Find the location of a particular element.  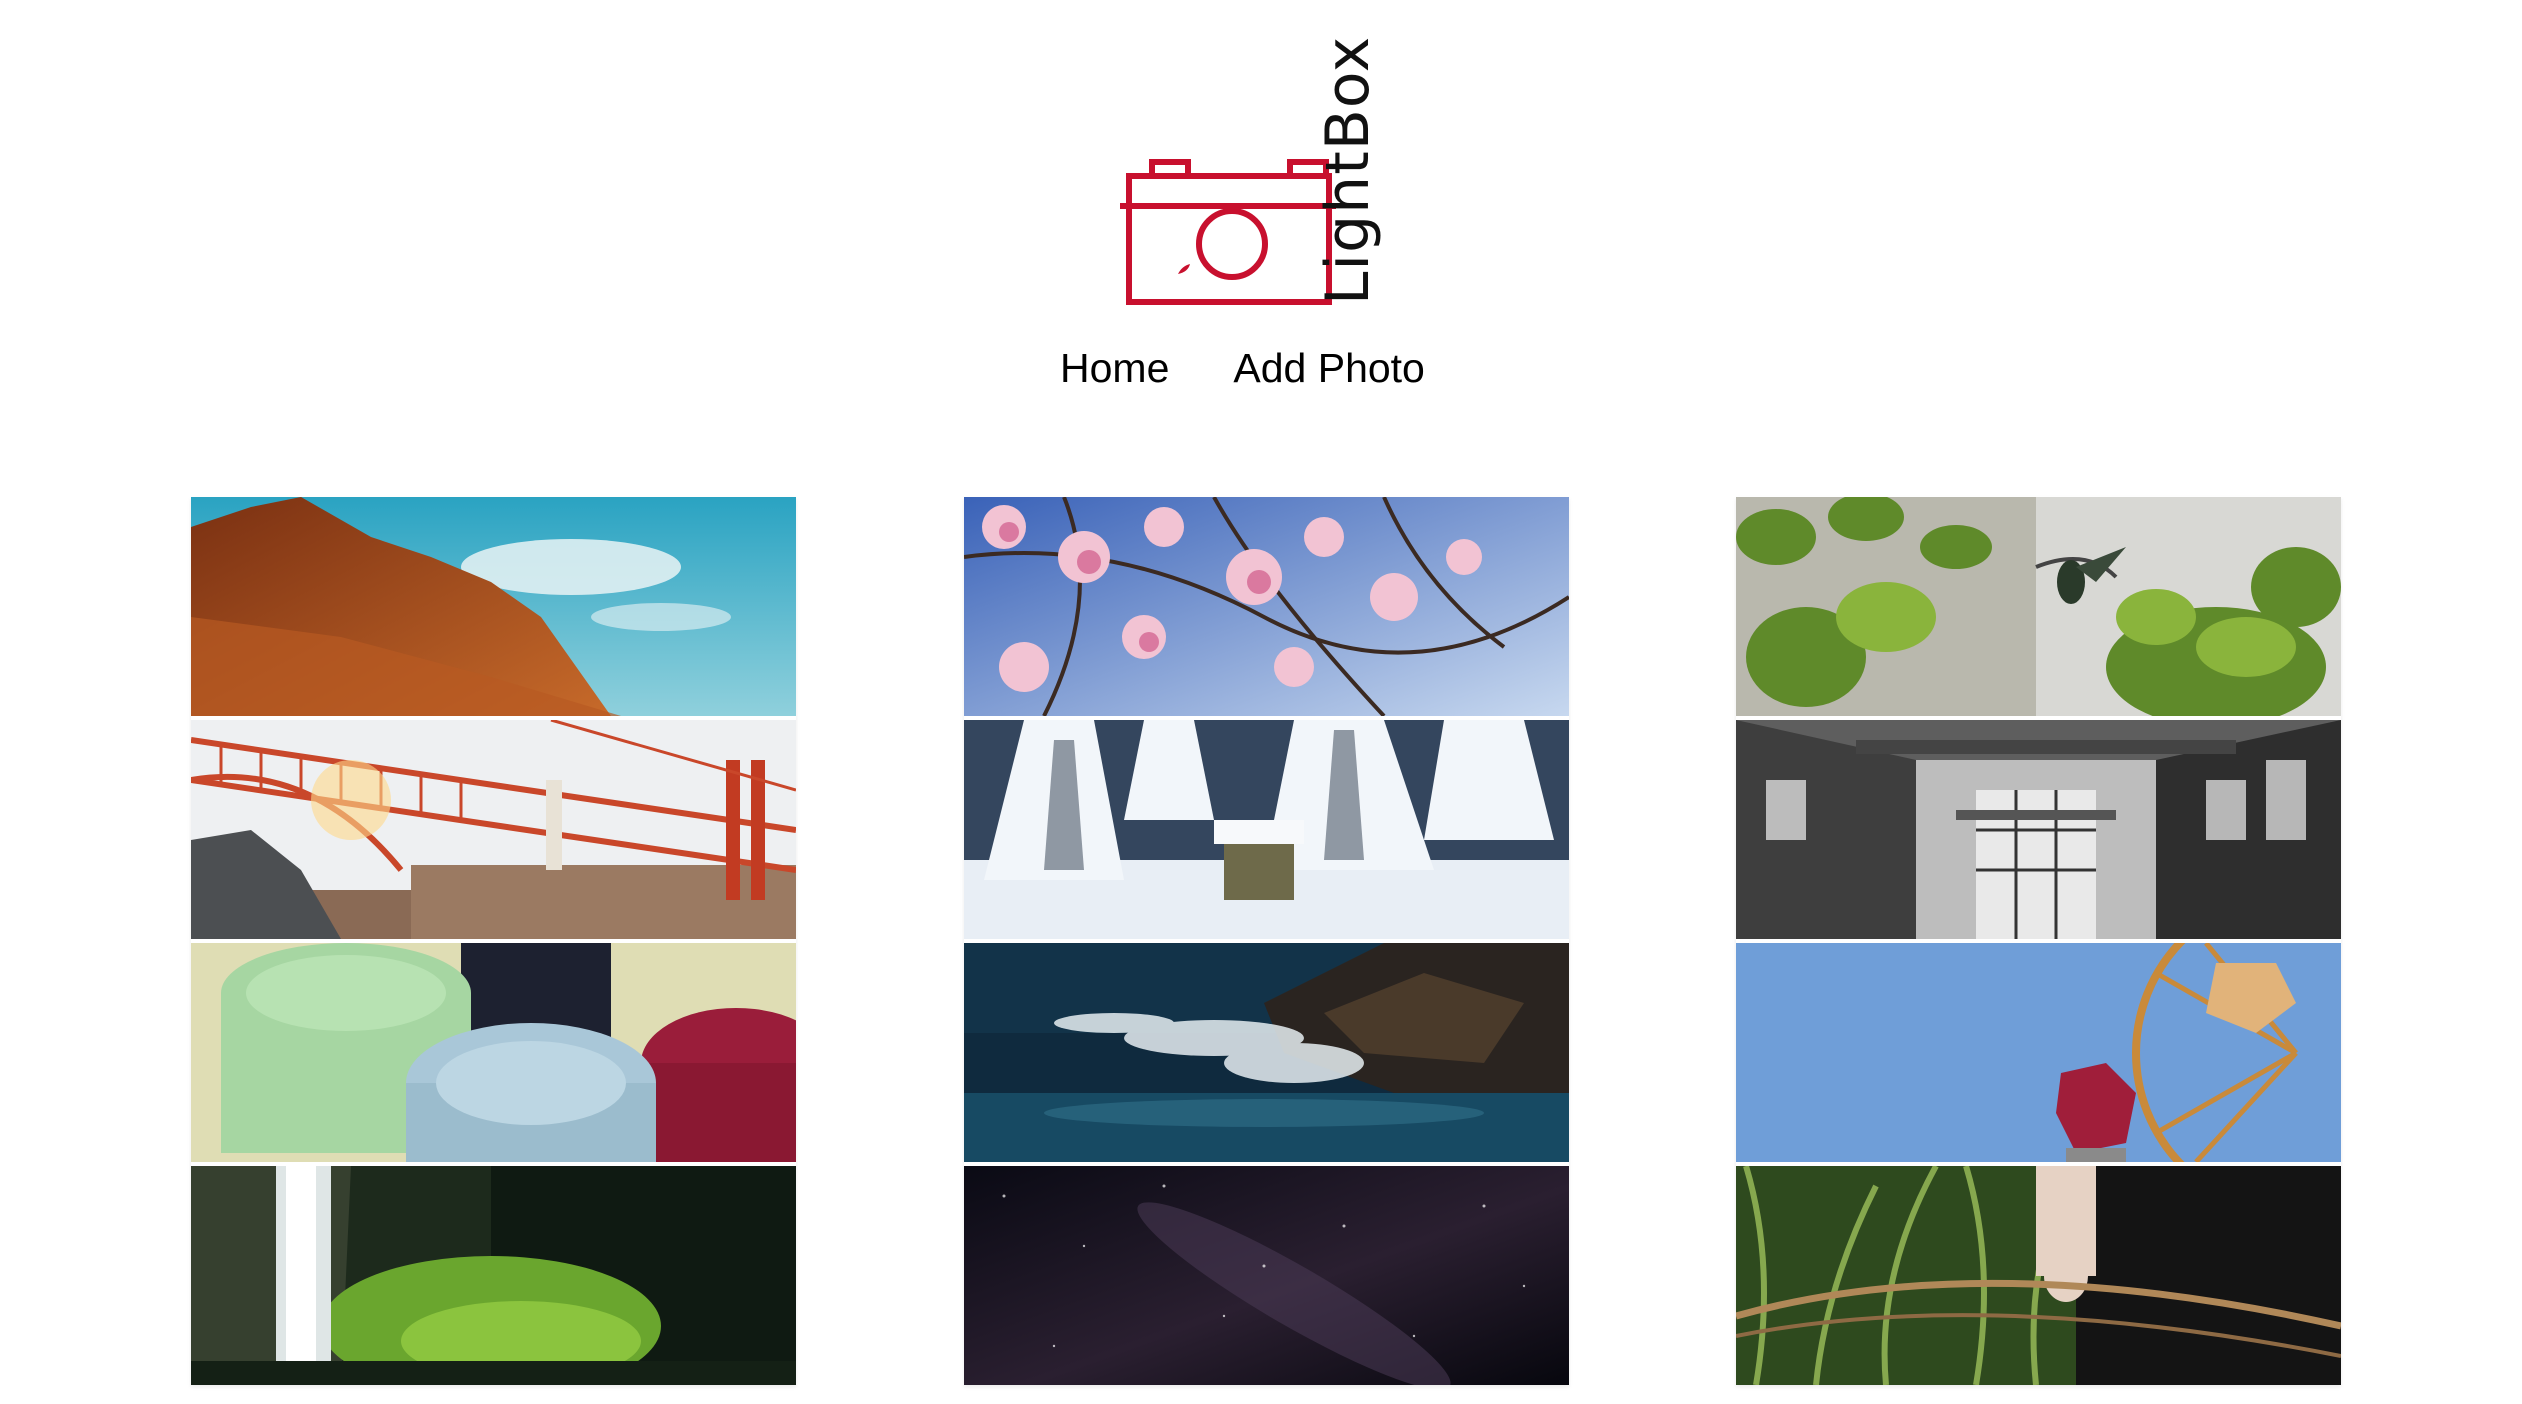

poker-chips-photo is located at coordinates (493, 1052).